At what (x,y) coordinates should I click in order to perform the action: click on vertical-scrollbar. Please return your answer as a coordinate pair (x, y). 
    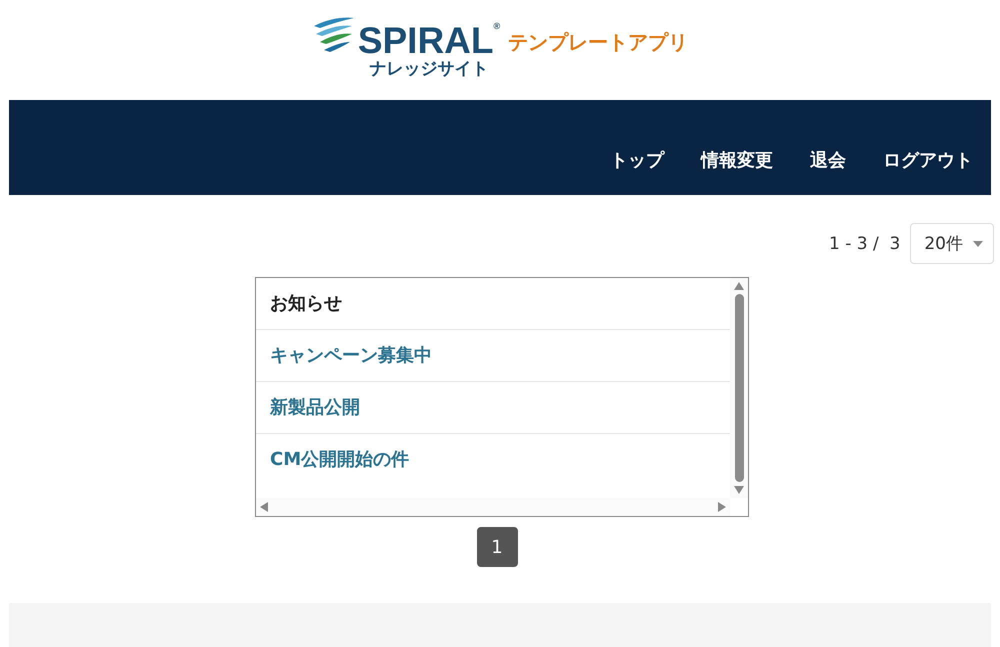
    Looking at the image, I should click on (739, 388).